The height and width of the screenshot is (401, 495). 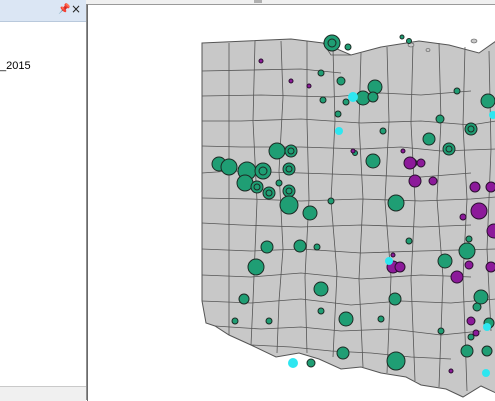 I want to click on toc-header: 📌 ×, so click(x=43, y=11).